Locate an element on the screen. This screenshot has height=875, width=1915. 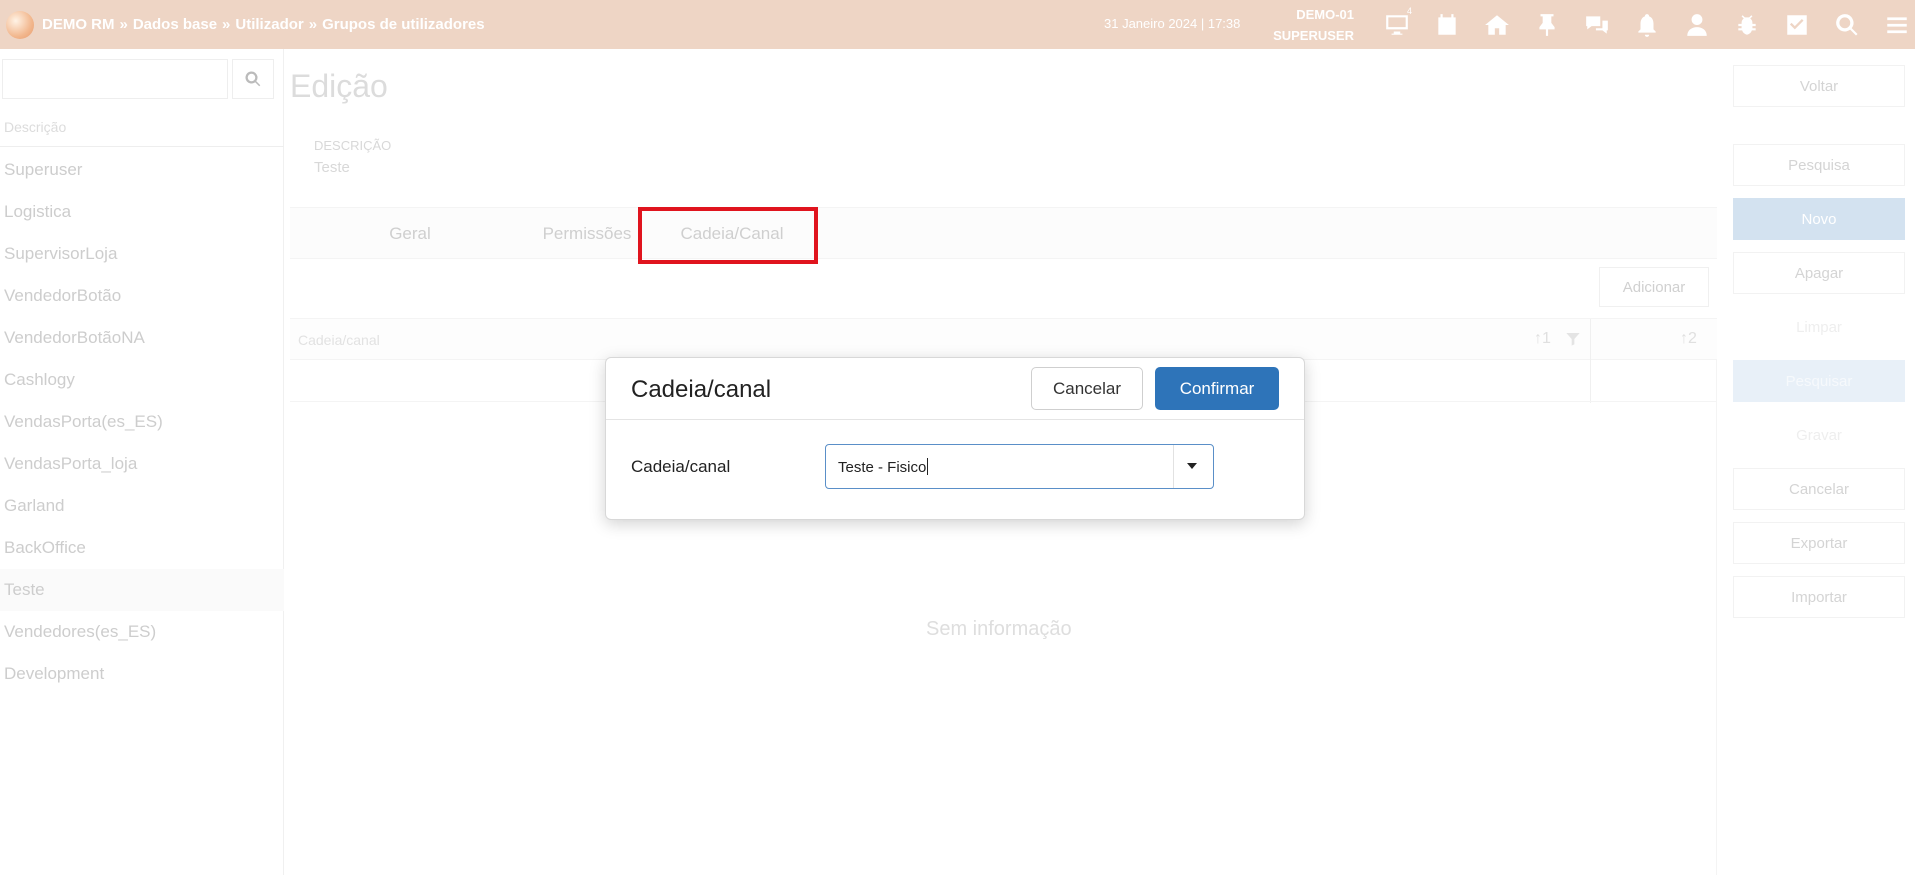
select-value-text: Teste - Fisico is located at coordinates (882, 467).